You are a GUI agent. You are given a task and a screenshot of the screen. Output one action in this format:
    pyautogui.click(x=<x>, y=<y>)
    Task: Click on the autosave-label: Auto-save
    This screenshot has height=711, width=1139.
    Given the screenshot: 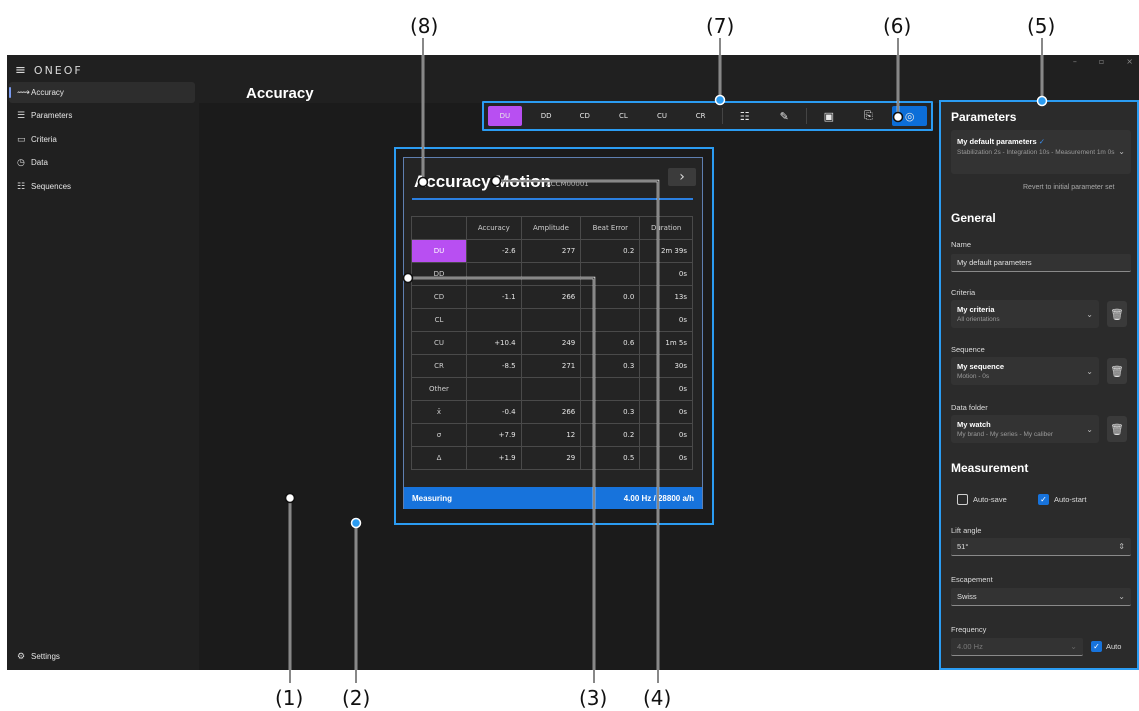 What is the action you would take?
    pyautogui.click(x=990, y=499)
    